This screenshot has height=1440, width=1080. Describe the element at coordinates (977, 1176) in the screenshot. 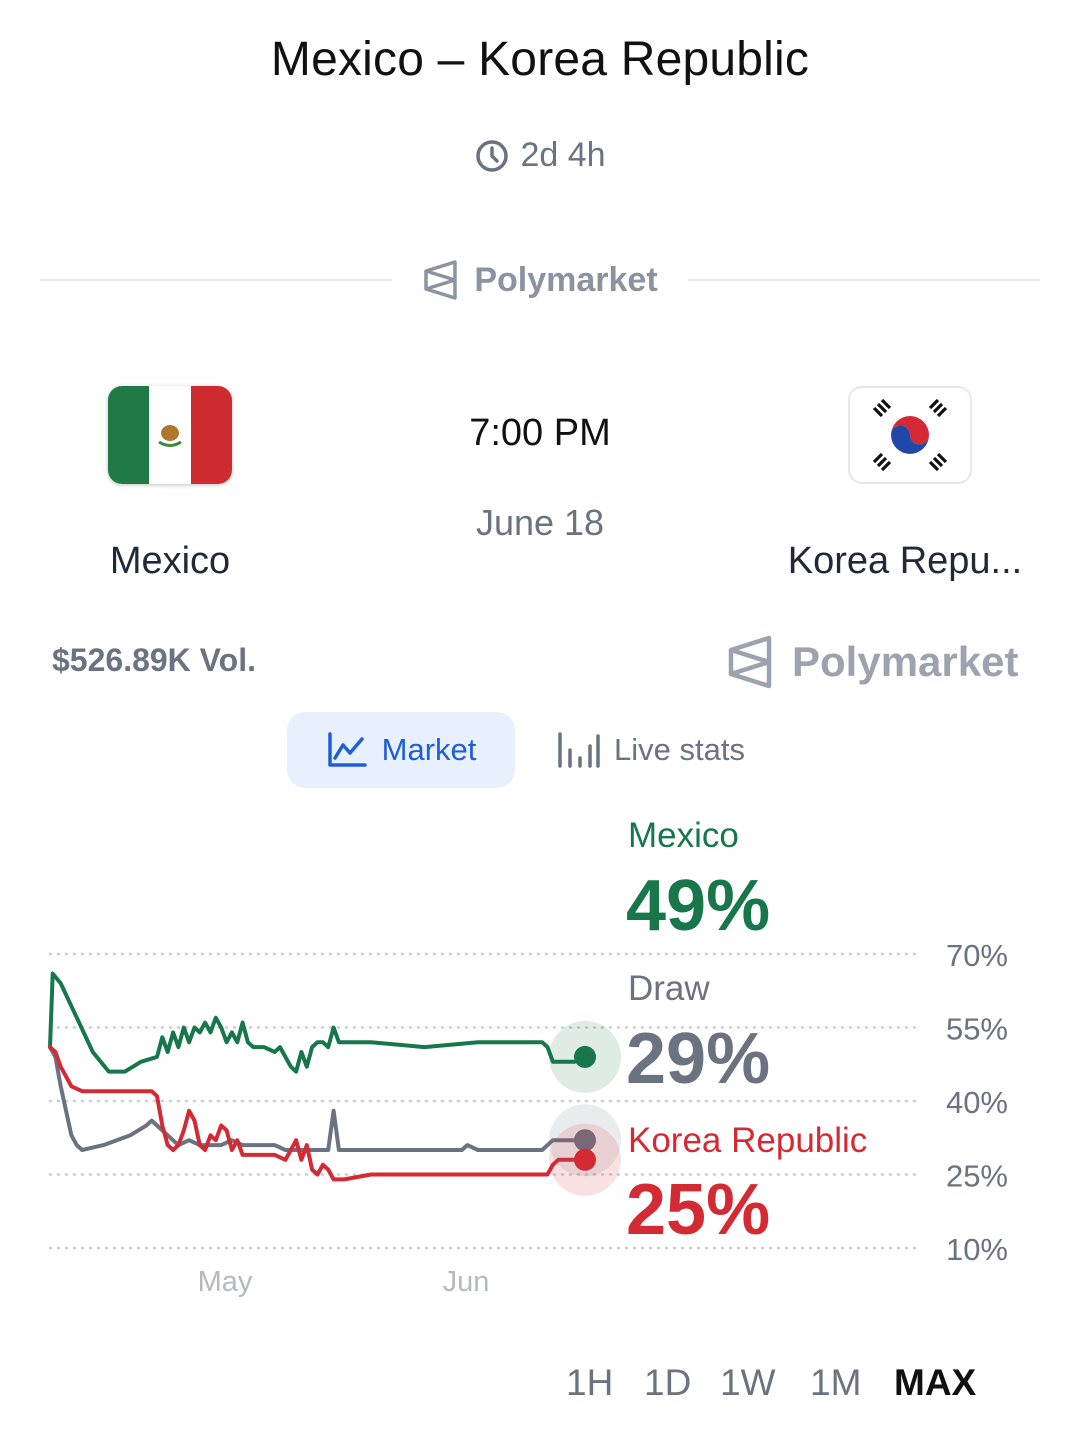

I see `y-tick-label: 25%` at that location.